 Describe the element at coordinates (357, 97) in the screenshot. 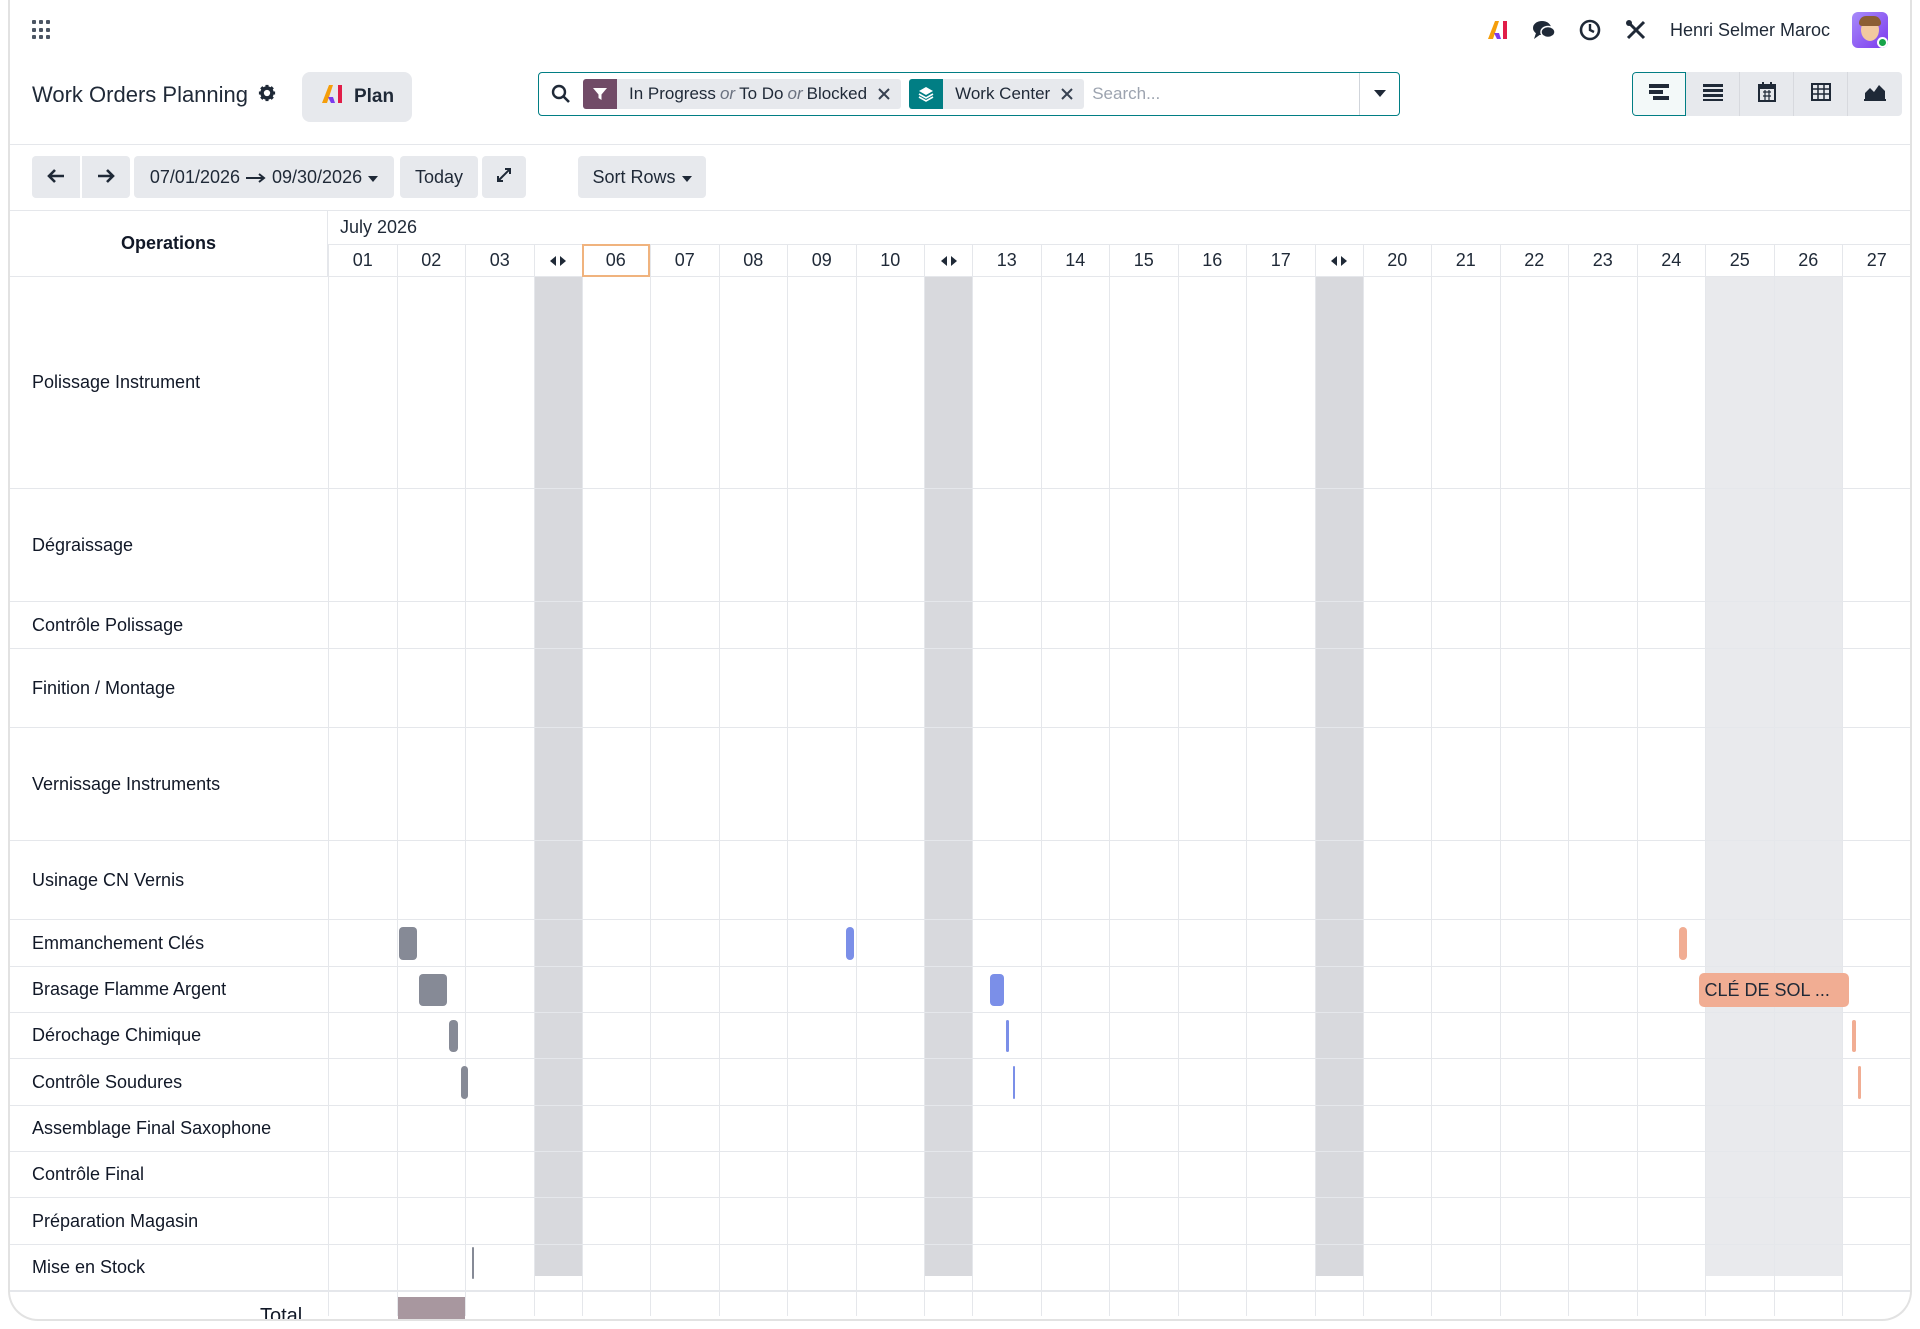

I see `plan-button: Plan` at that location.